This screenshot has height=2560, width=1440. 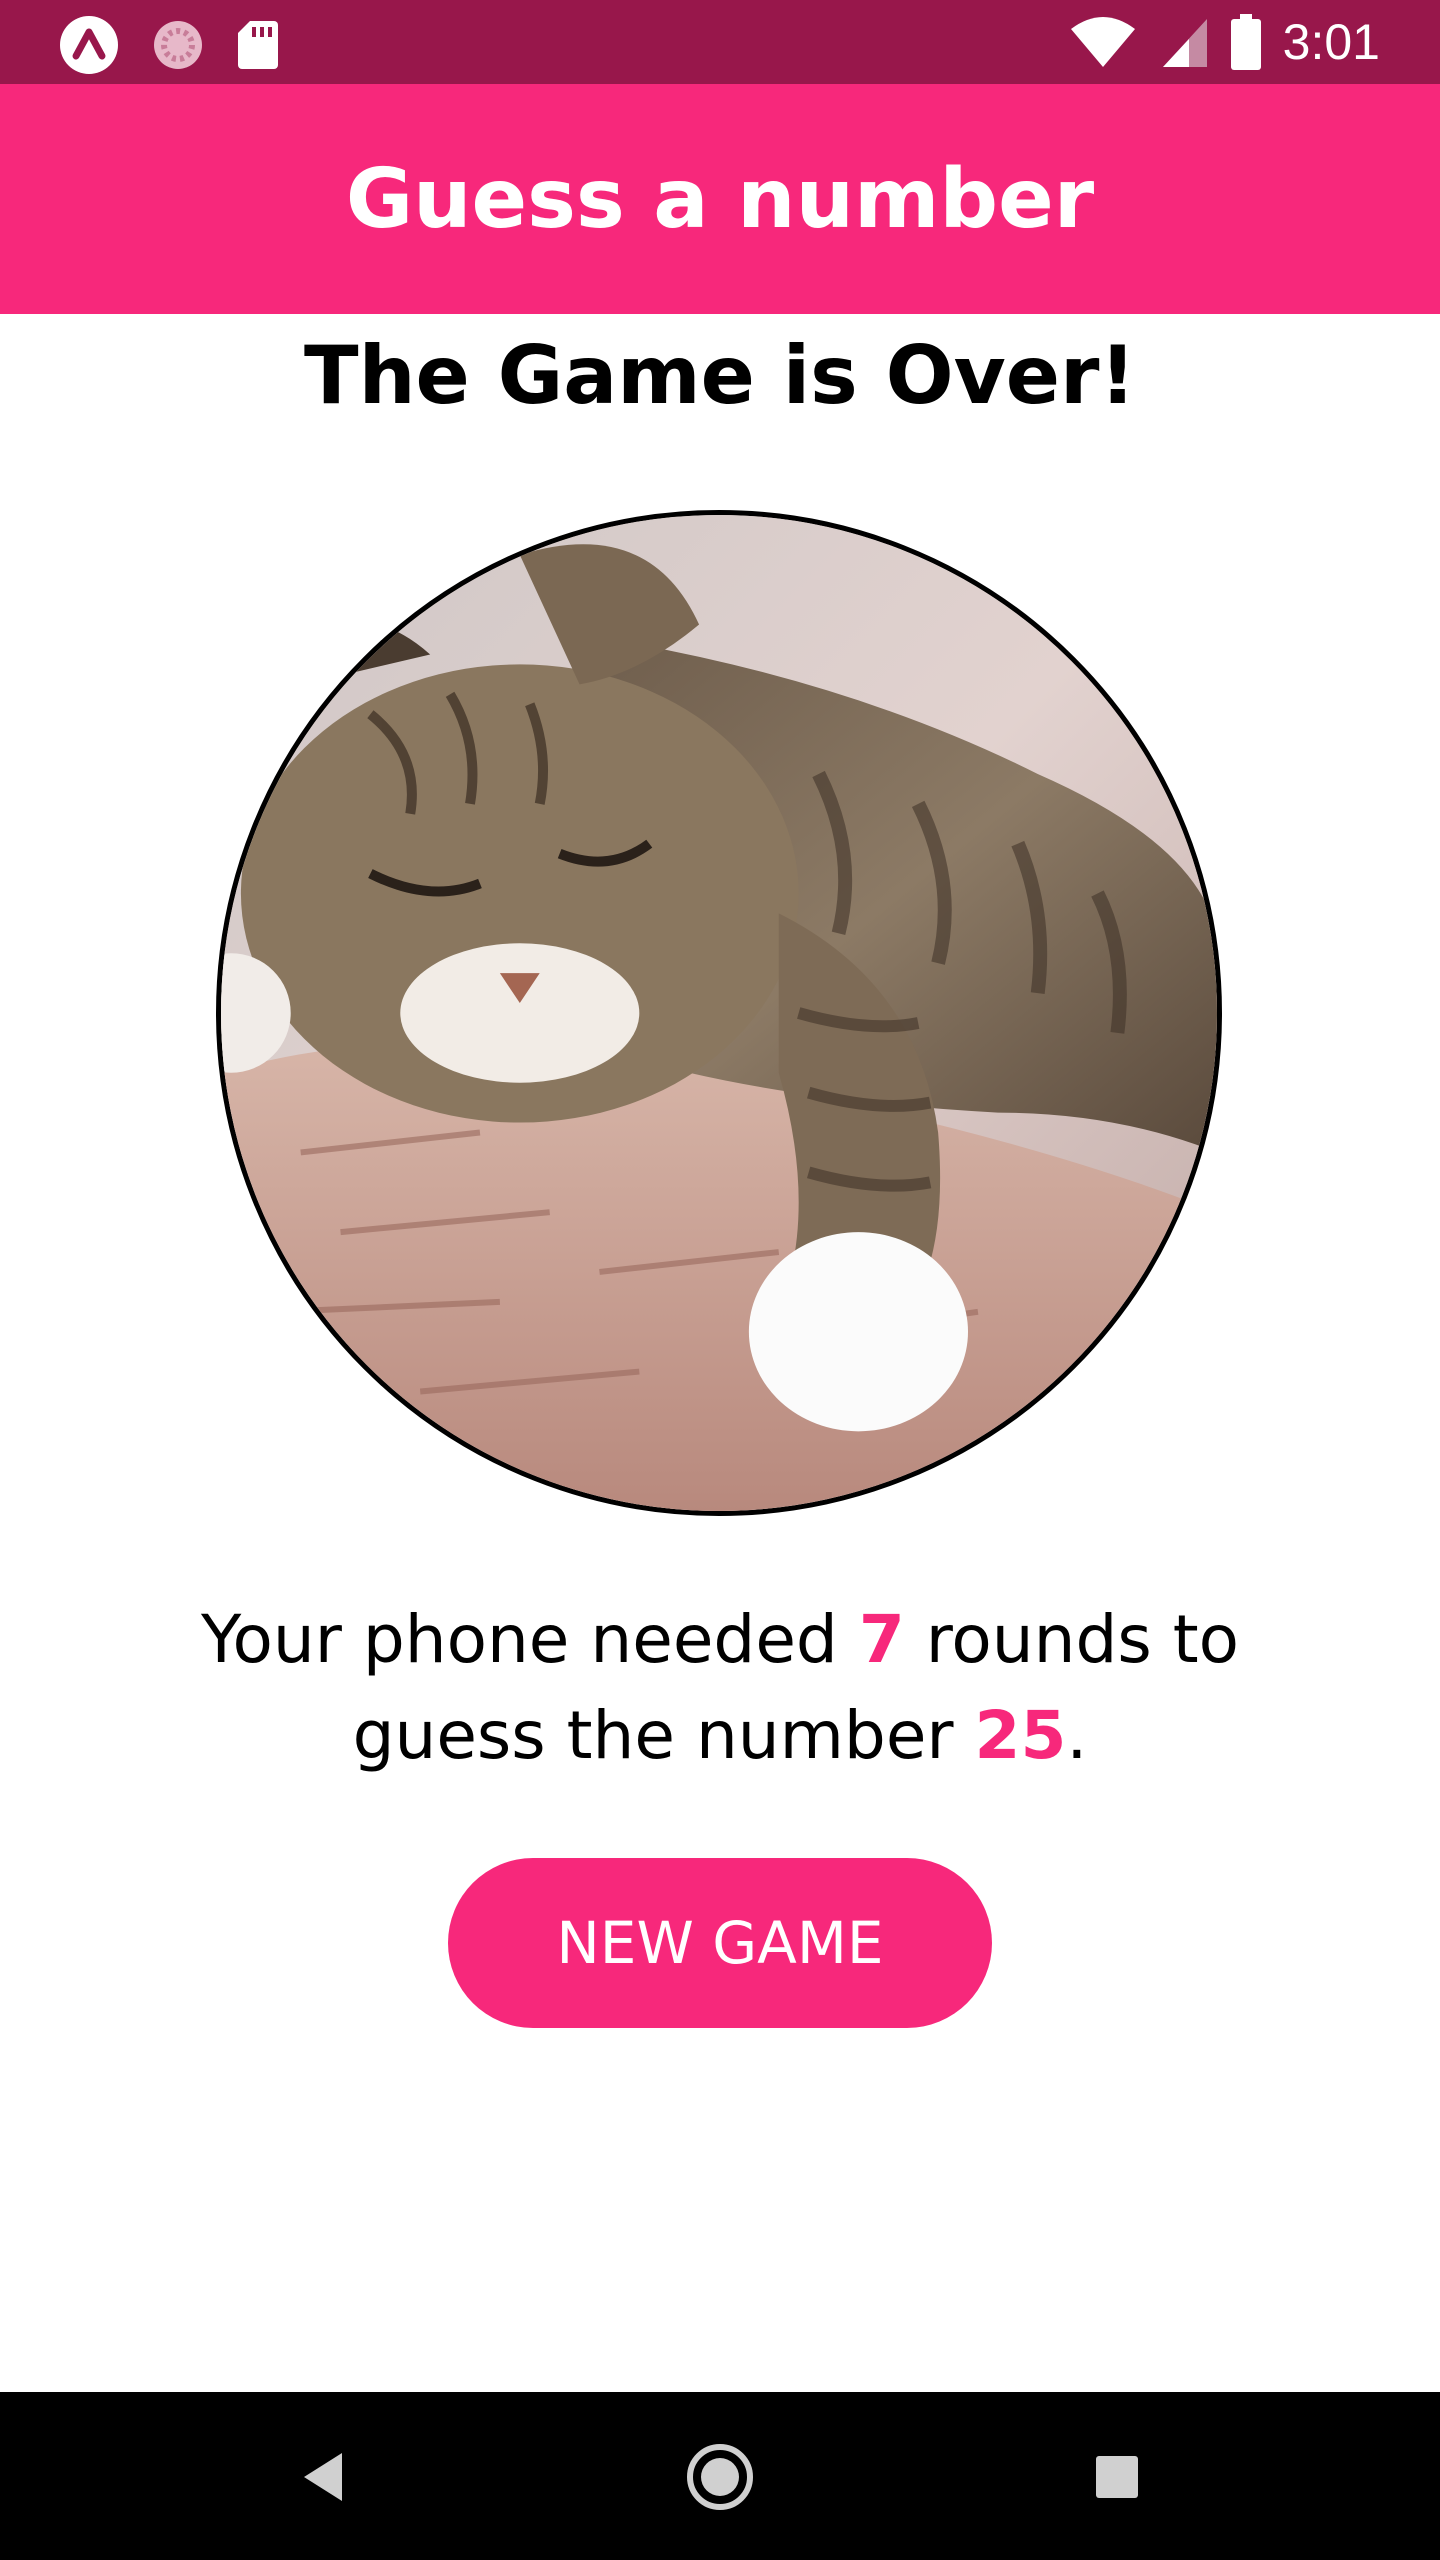 I want to click on loading-icon, so click(x=178, y=45).